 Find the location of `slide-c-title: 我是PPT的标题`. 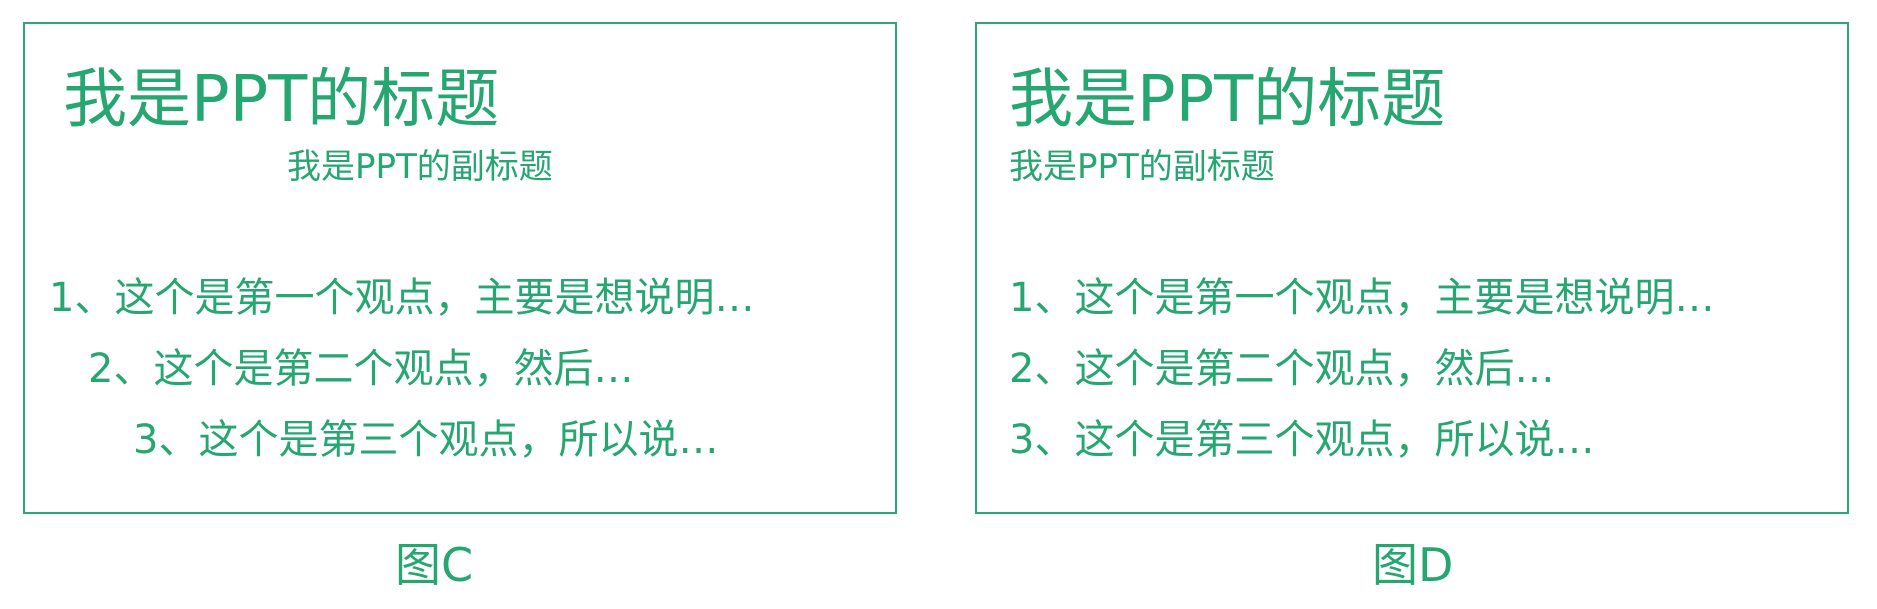

slide-c-title: 我是PPT的标题 is located at coordinates (281, 100).